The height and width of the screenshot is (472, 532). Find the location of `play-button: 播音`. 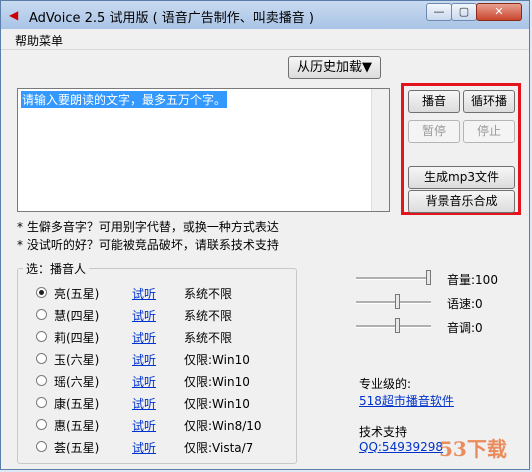

play-button: 播音 is located at coordinates (434, 101).